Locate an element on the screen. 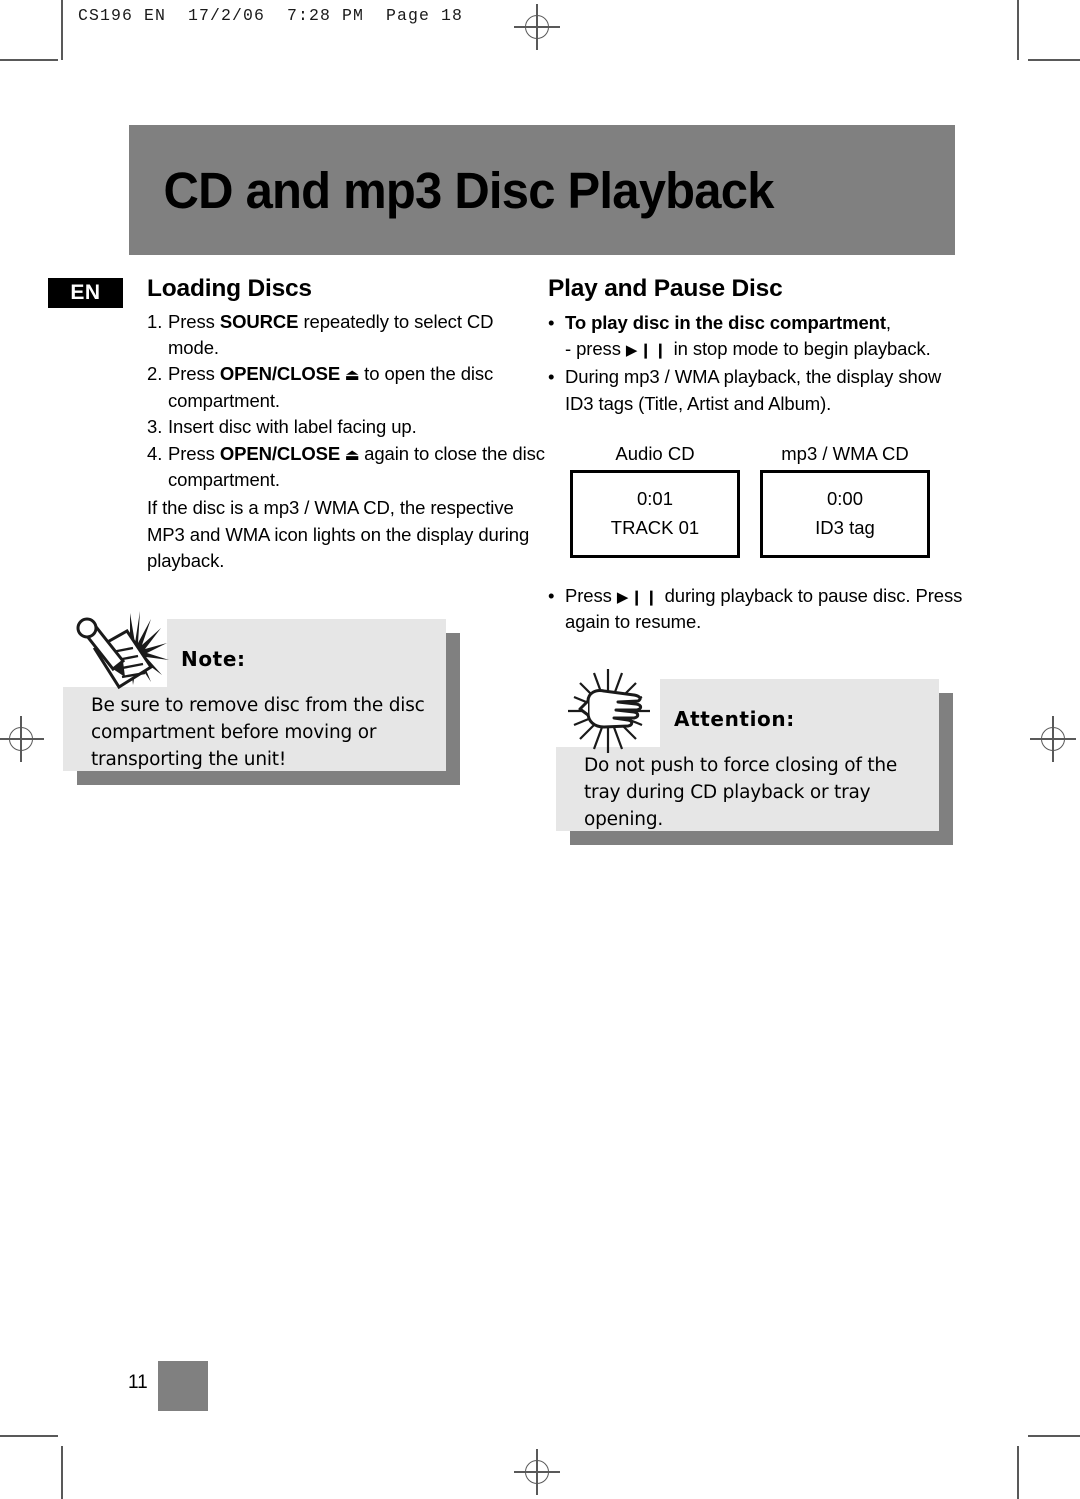 The image size is (1080, 1499). crop-mark-bottom-left-vertical is located at coordinates (62, 1472).